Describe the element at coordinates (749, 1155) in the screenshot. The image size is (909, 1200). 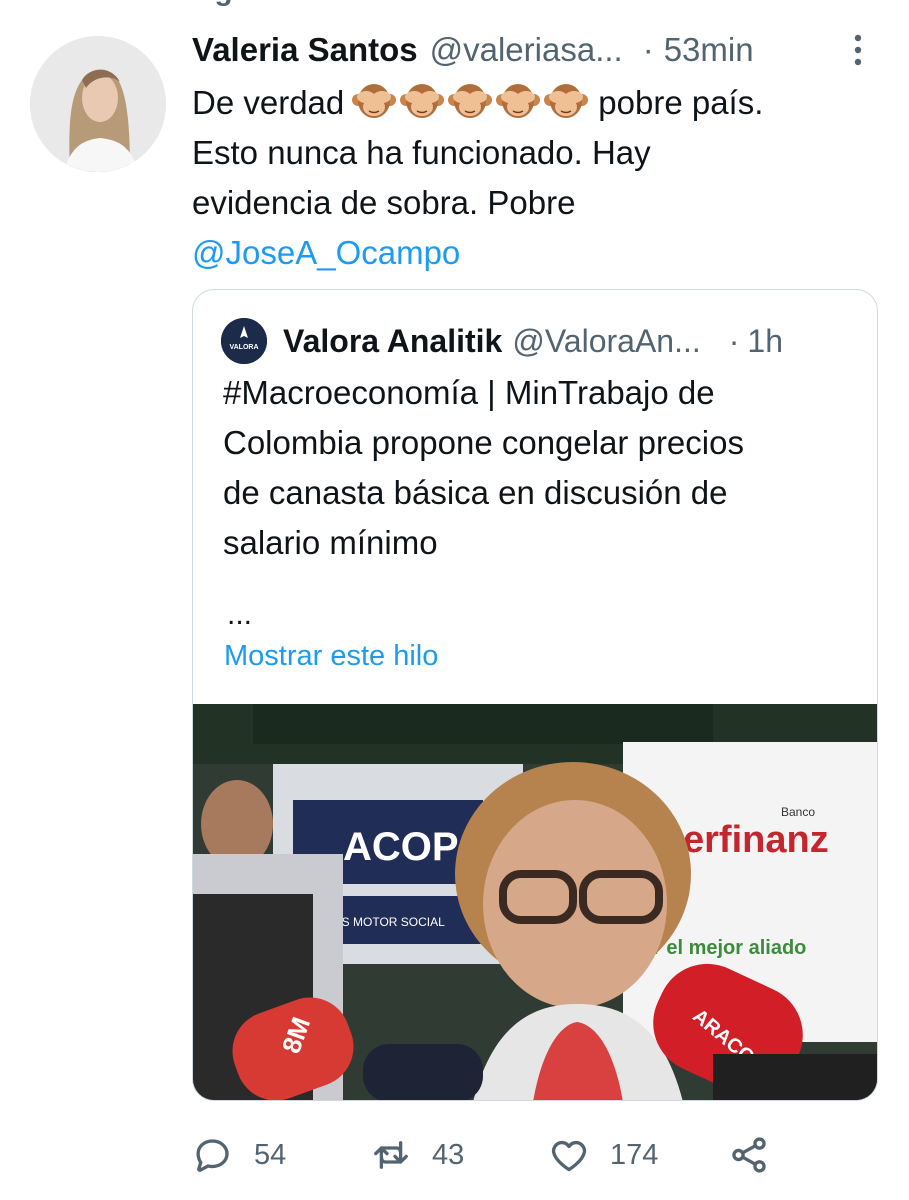
I see `share-icon` at that location.